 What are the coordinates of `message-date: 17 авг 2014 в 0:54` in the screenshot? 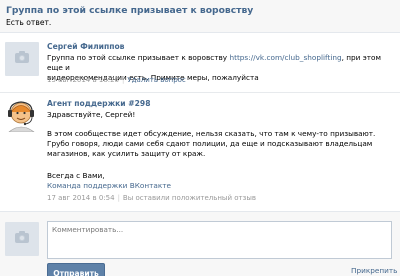 It's located at (81, 198).